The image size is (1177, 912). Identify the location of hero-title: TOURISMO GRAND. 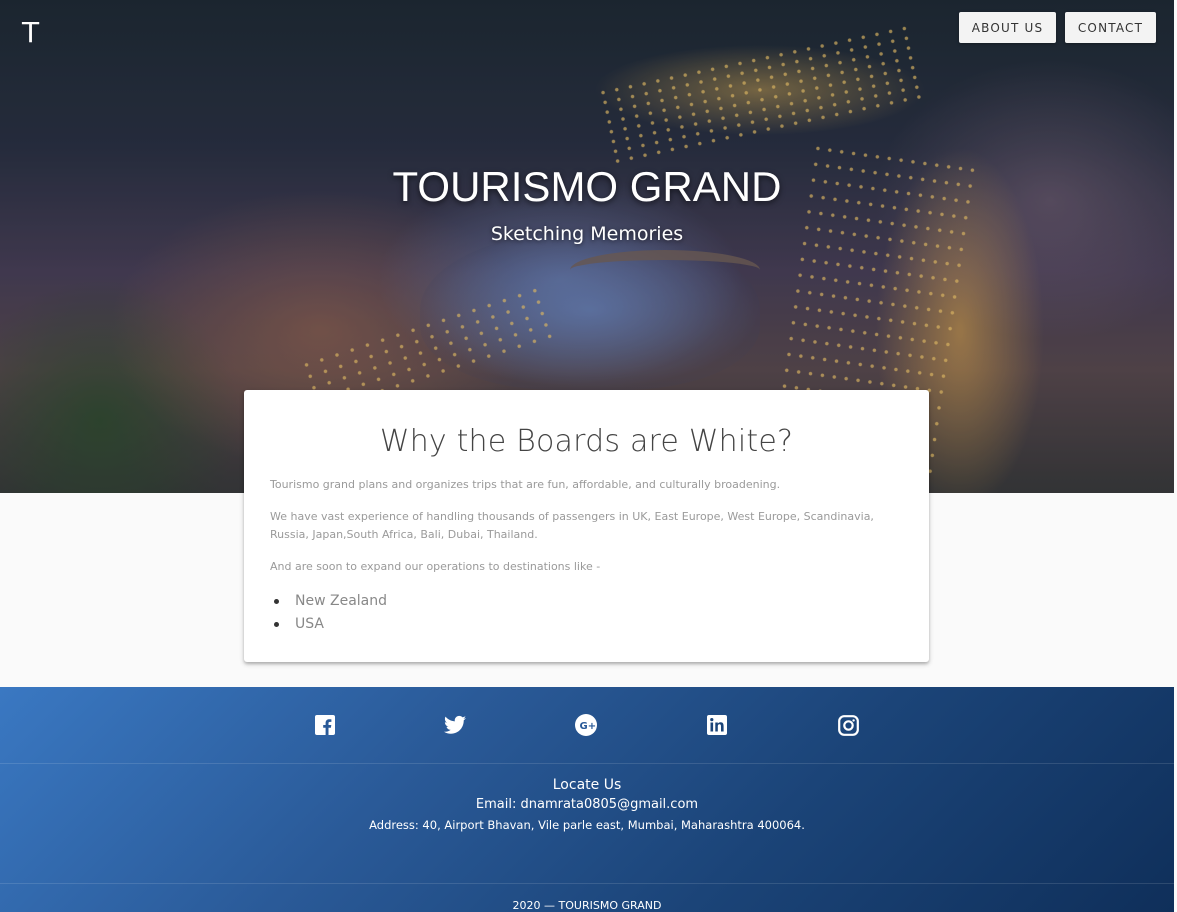
(587, 186).